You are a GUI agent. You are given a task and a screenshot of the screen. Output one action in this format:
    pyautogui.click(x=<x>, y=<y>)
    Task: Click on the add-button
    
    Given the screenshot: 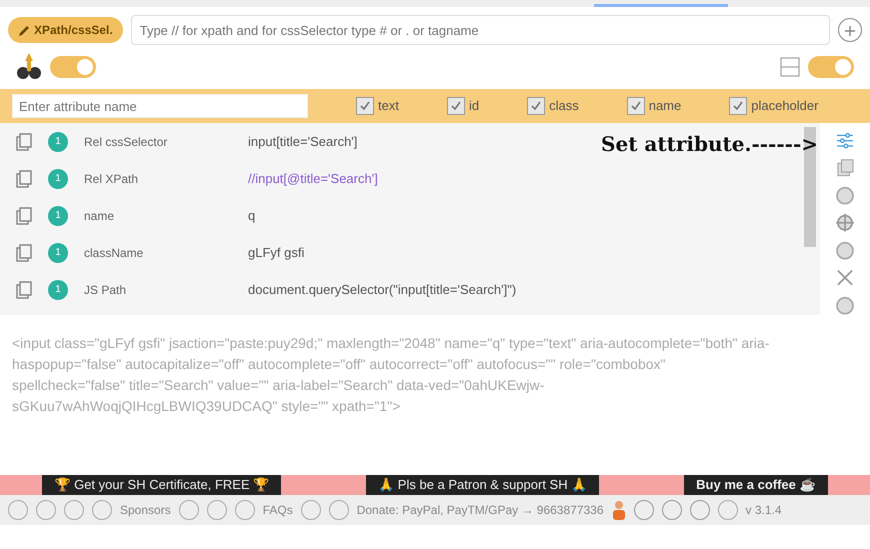 What is the action you would take?
    pyautogui.click(x=850, y=30)
    